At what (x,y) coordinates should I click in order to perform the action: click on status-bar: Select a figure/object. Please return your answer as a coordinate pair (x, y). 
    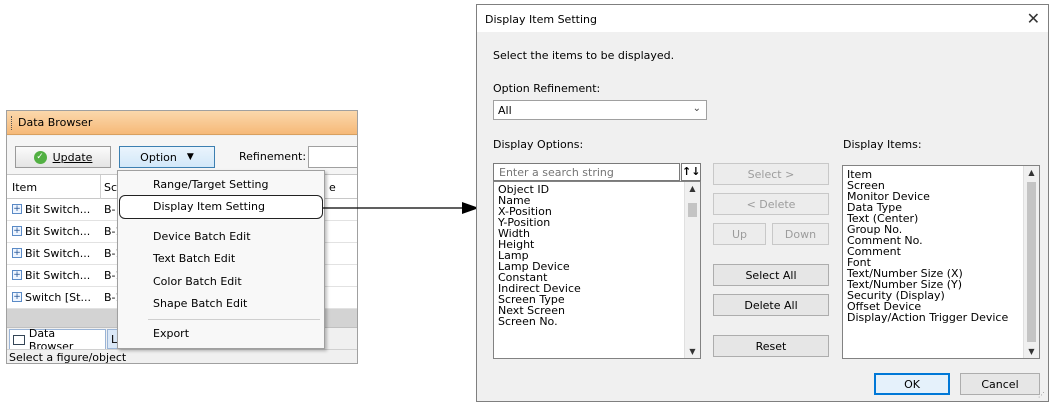
    Looking at the image, I should click on (182, 356).